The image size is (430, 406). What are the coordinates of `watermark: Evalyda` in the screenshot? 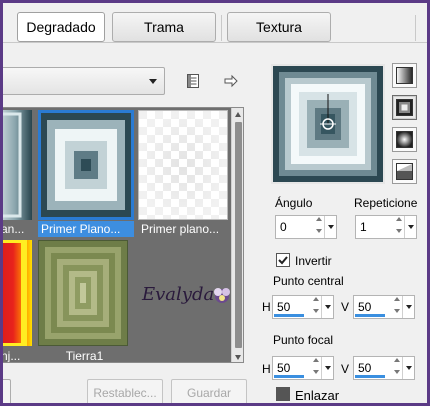 It's located at (188, 295).